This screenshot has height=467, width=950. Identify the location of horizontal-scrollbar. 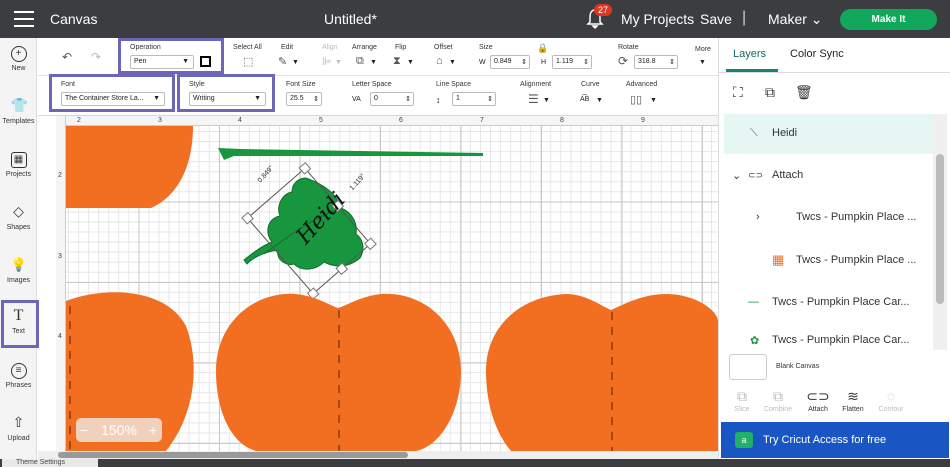
(378, 455).